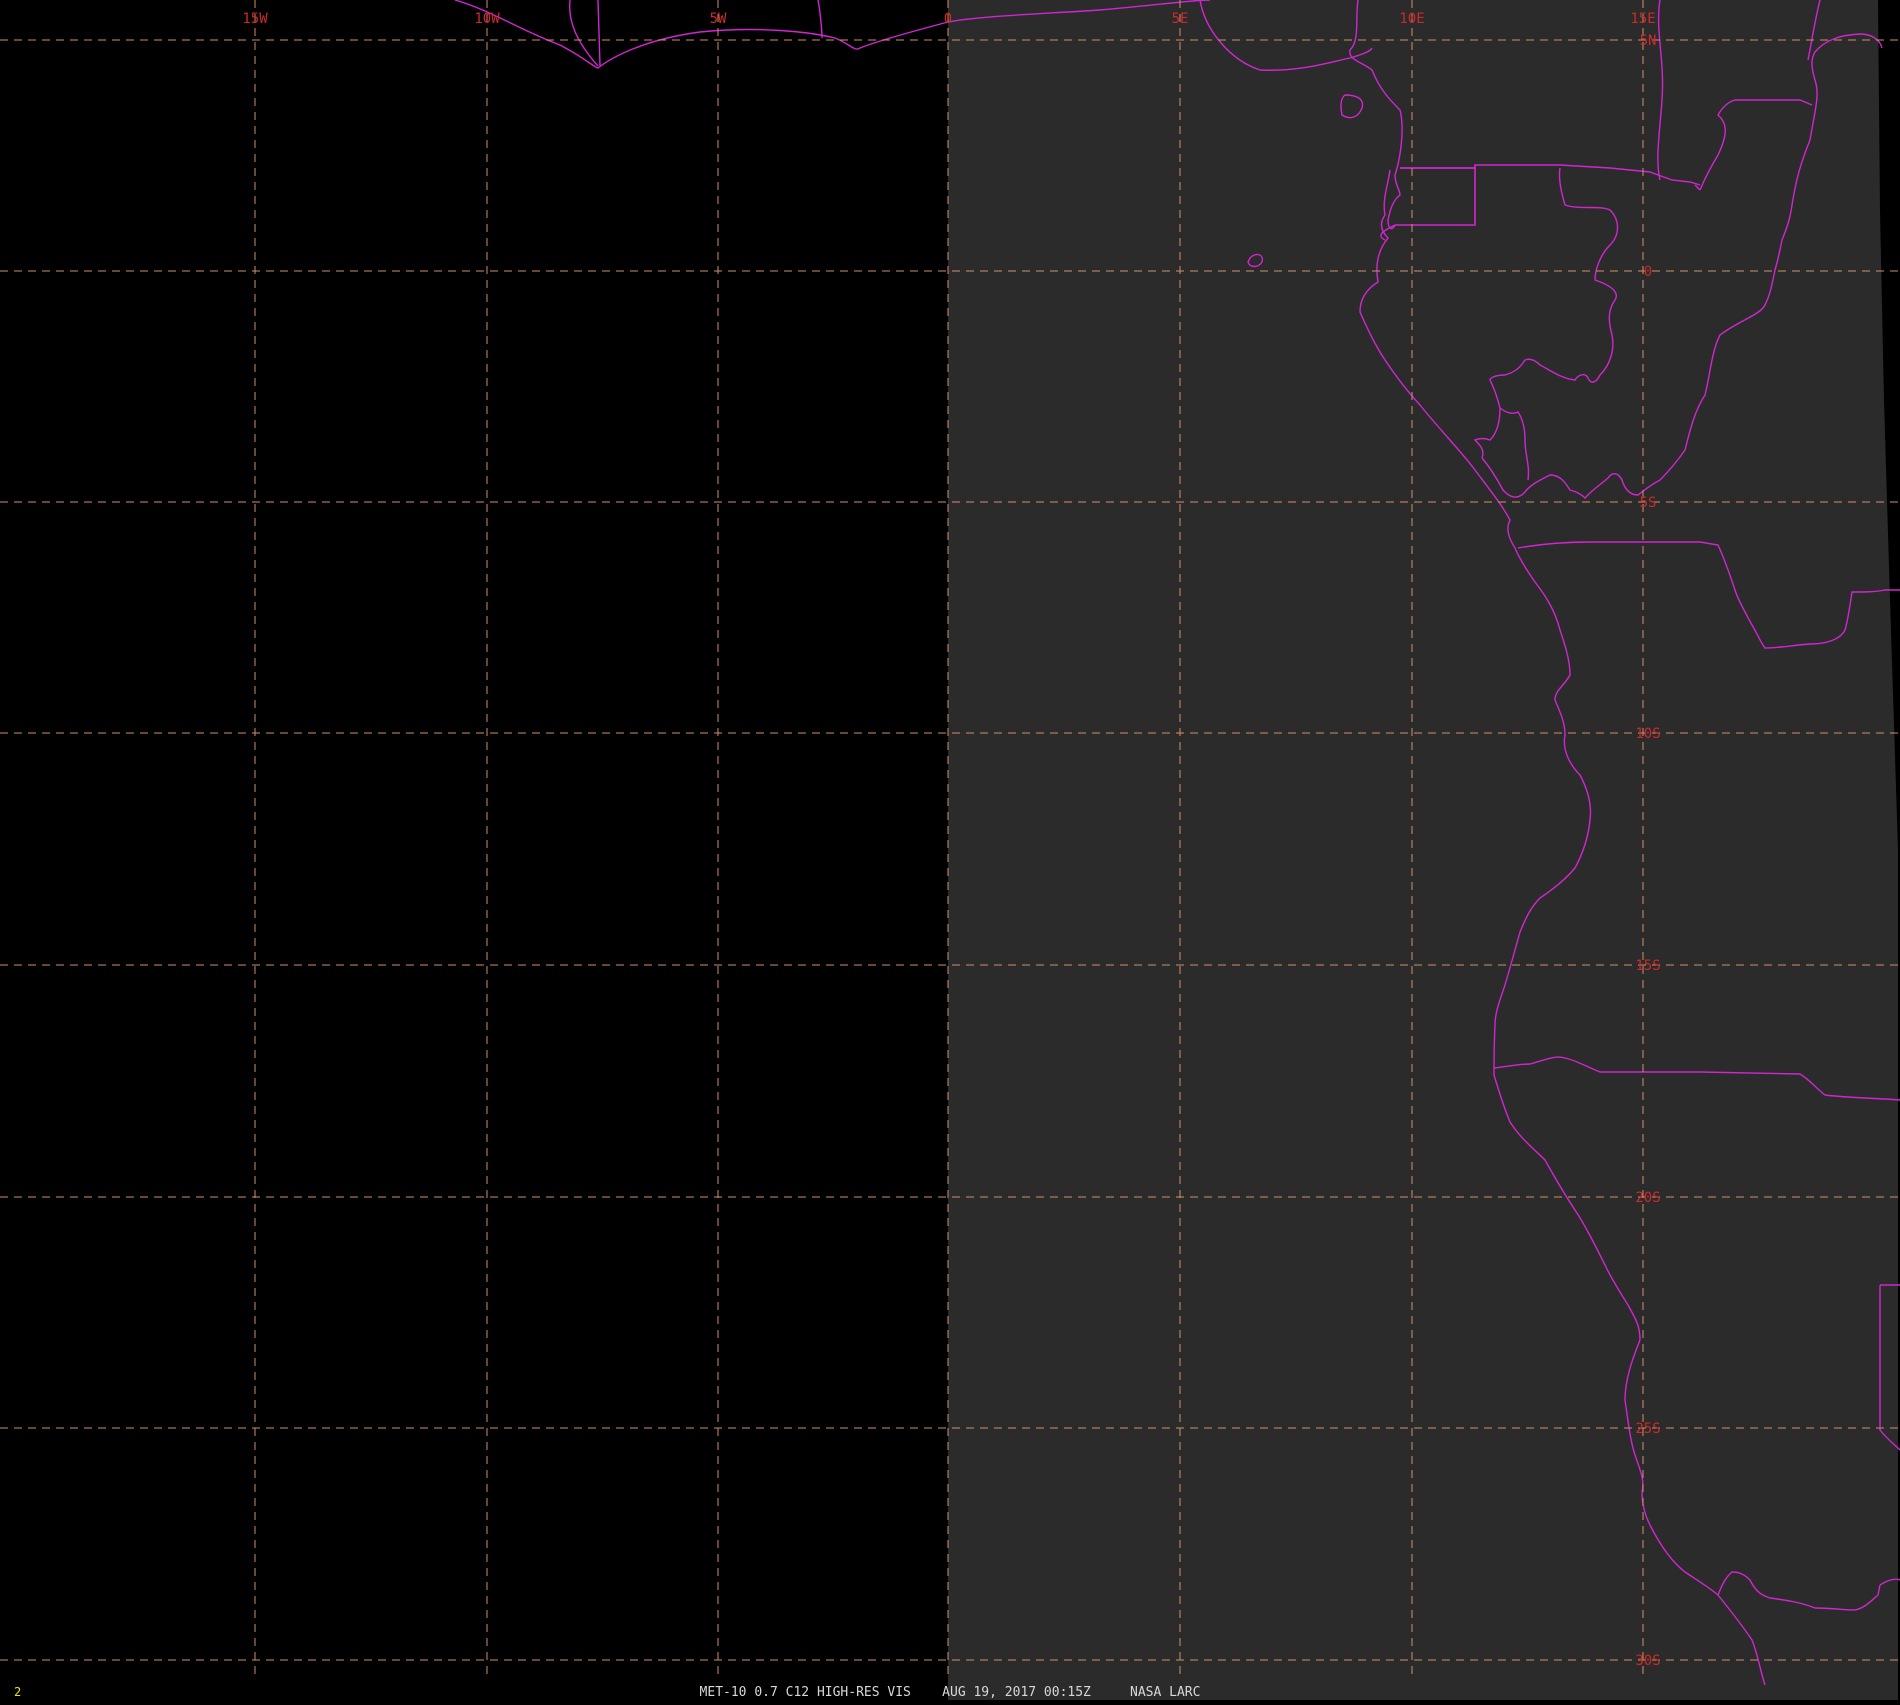  I want to click on longitude-label: 10E, so click(1411, 19).